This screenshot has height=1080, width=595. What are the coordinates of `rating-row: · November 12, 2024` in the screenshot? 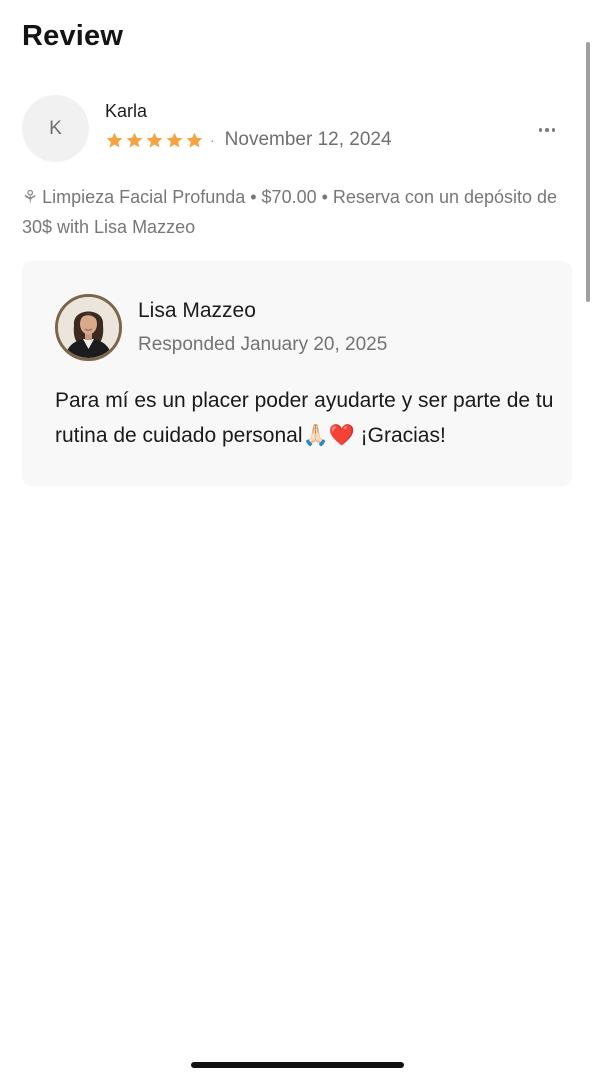 It's located at (248, 140).